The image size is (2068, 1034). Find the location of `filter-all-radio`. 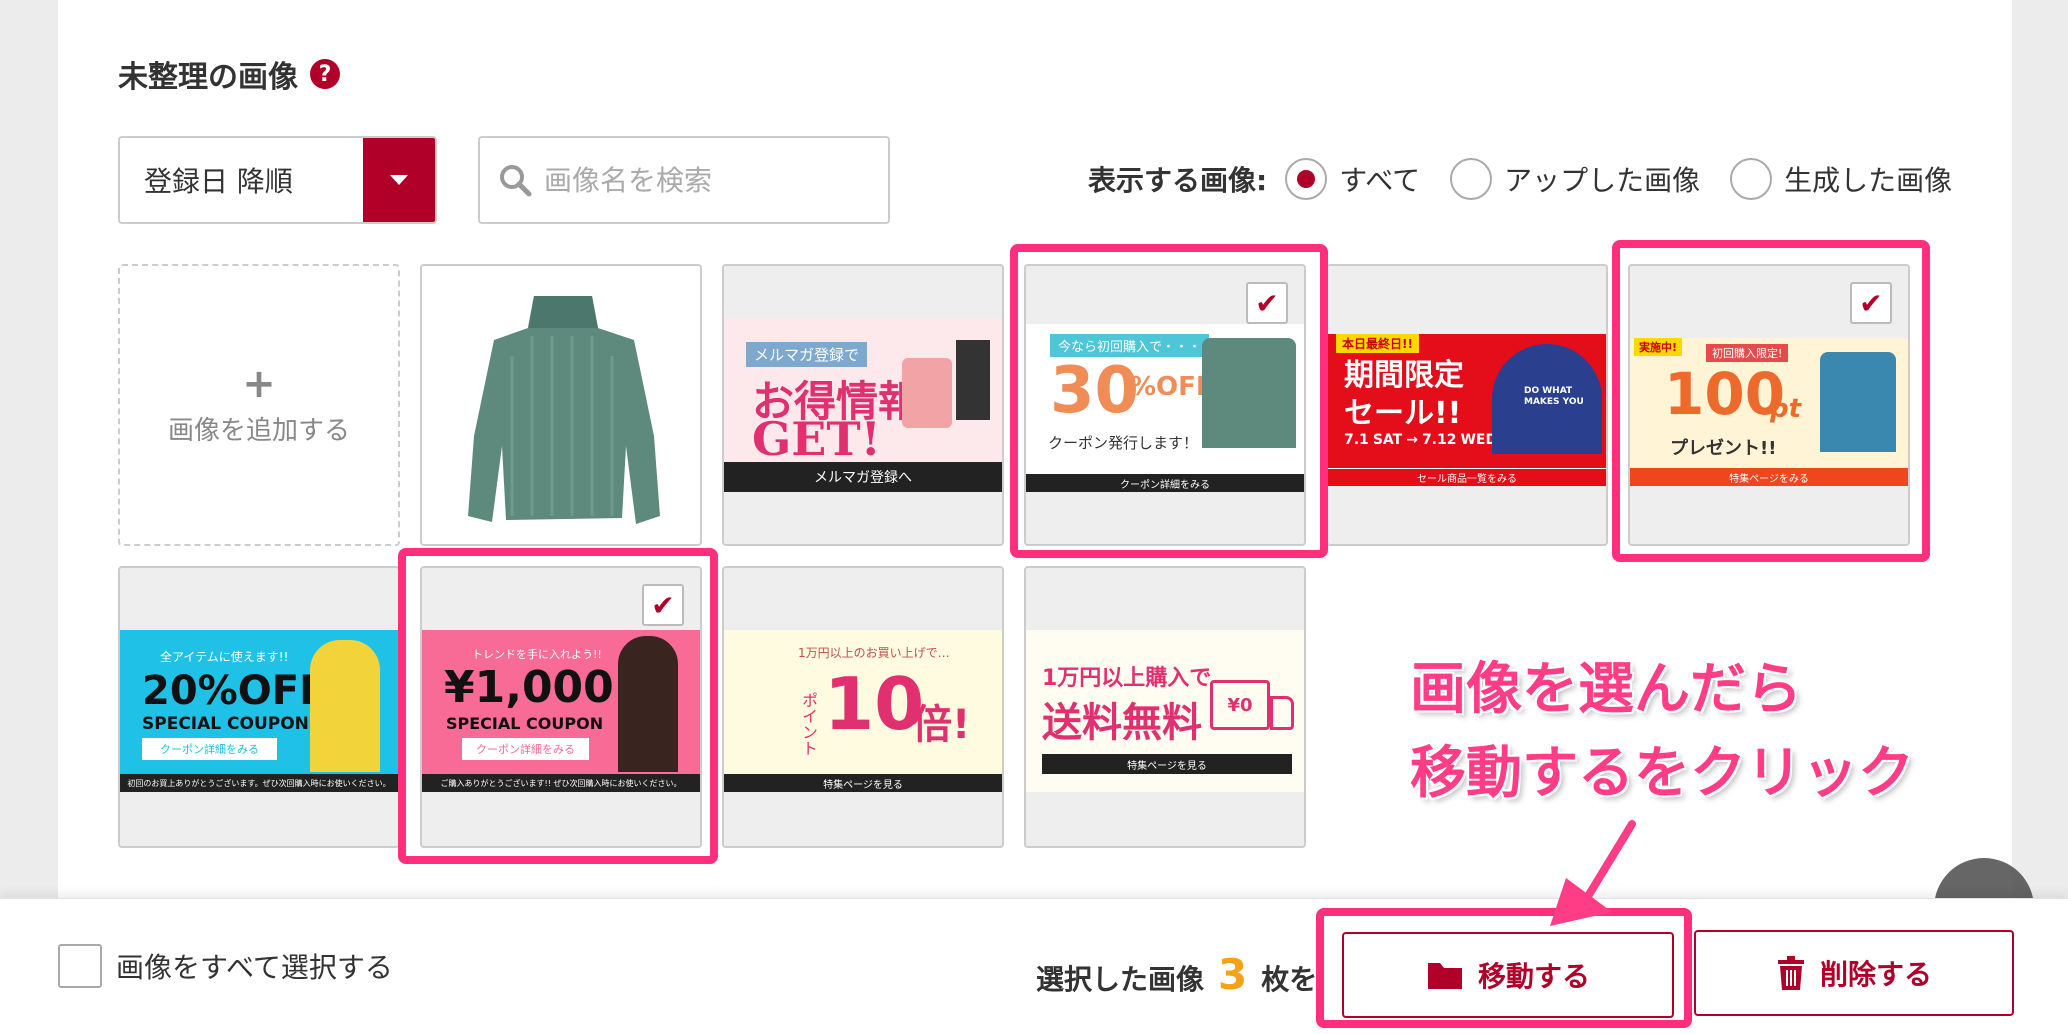

filter-all-radio is located at coordinates (1306, 179).